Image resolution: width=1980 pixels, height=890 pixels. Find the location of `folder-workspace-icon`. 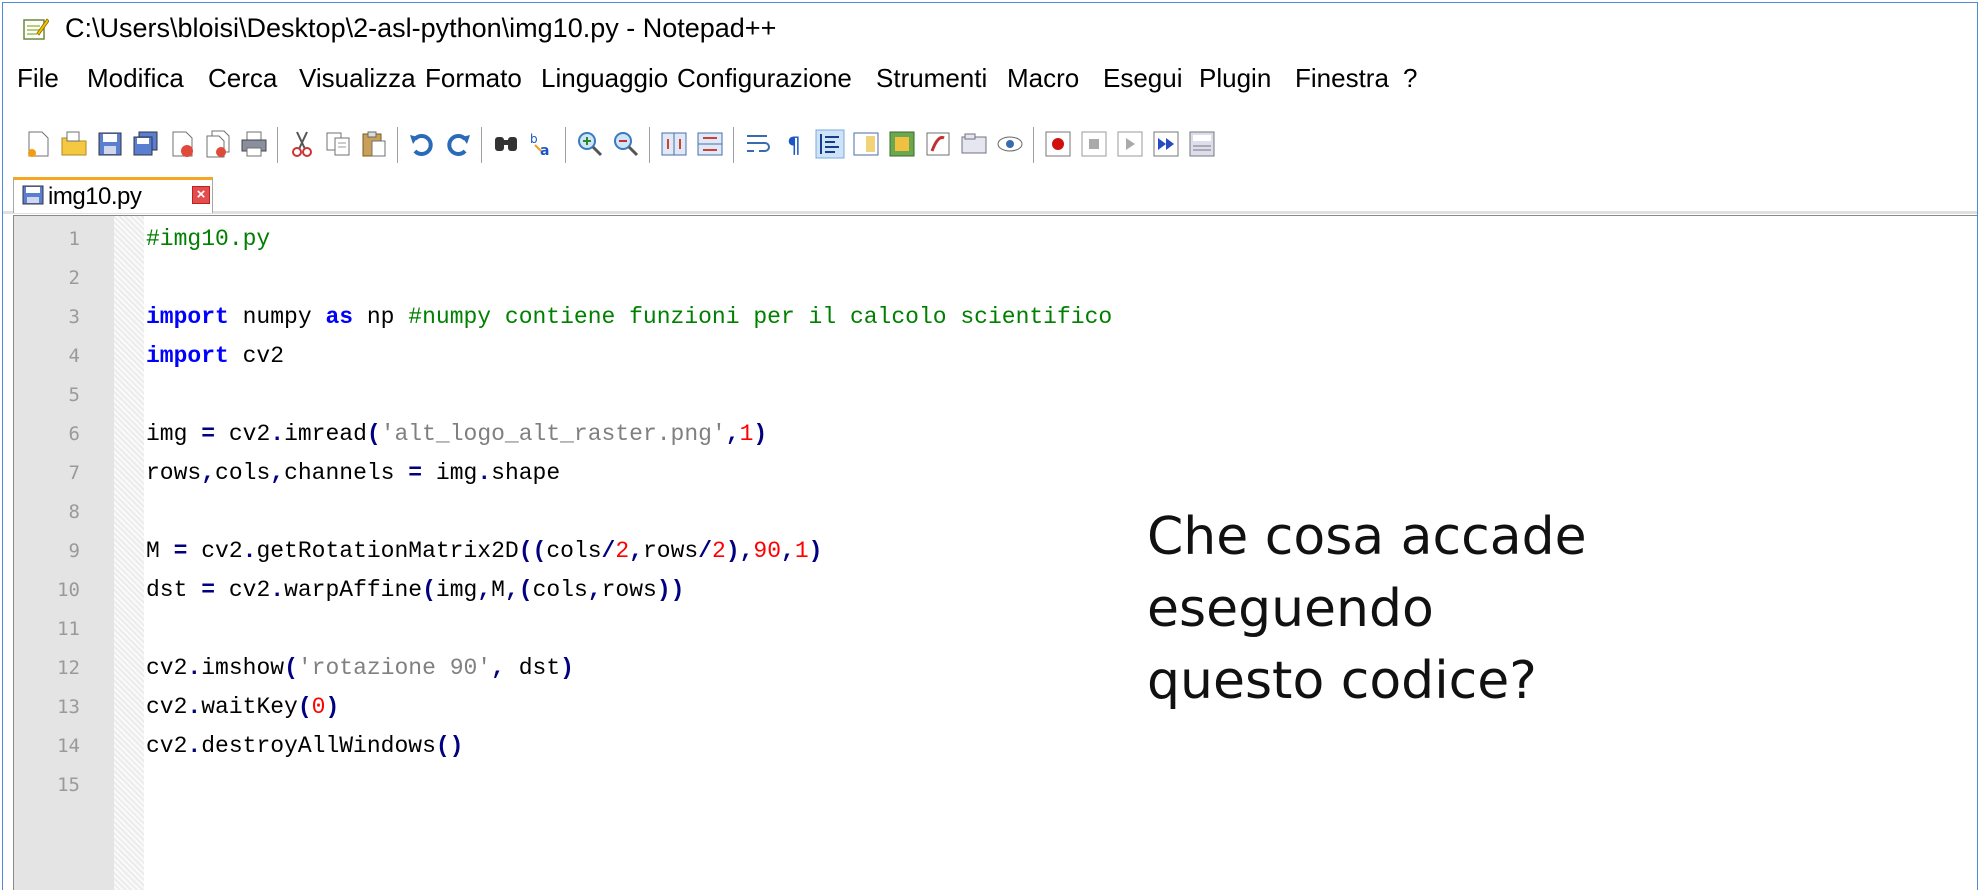

folder-workspace-icon is located at coordinates (938, 144).